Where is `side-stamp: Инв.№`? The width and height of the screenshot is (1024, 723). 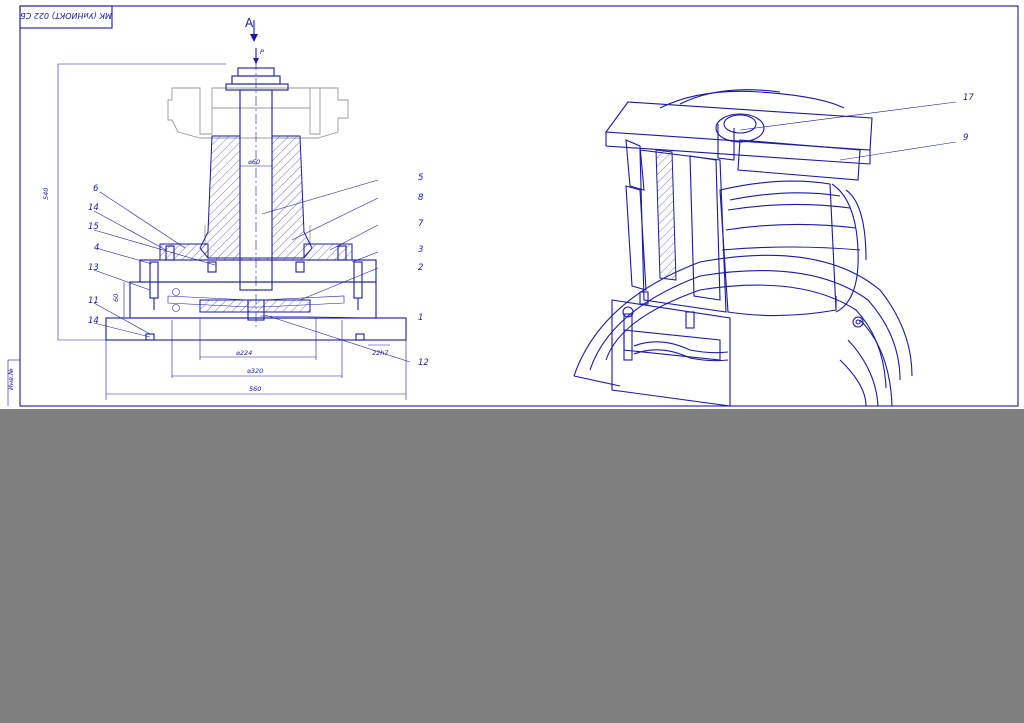 side-stamp: Инв.№ is located at coordinates (11, 379).